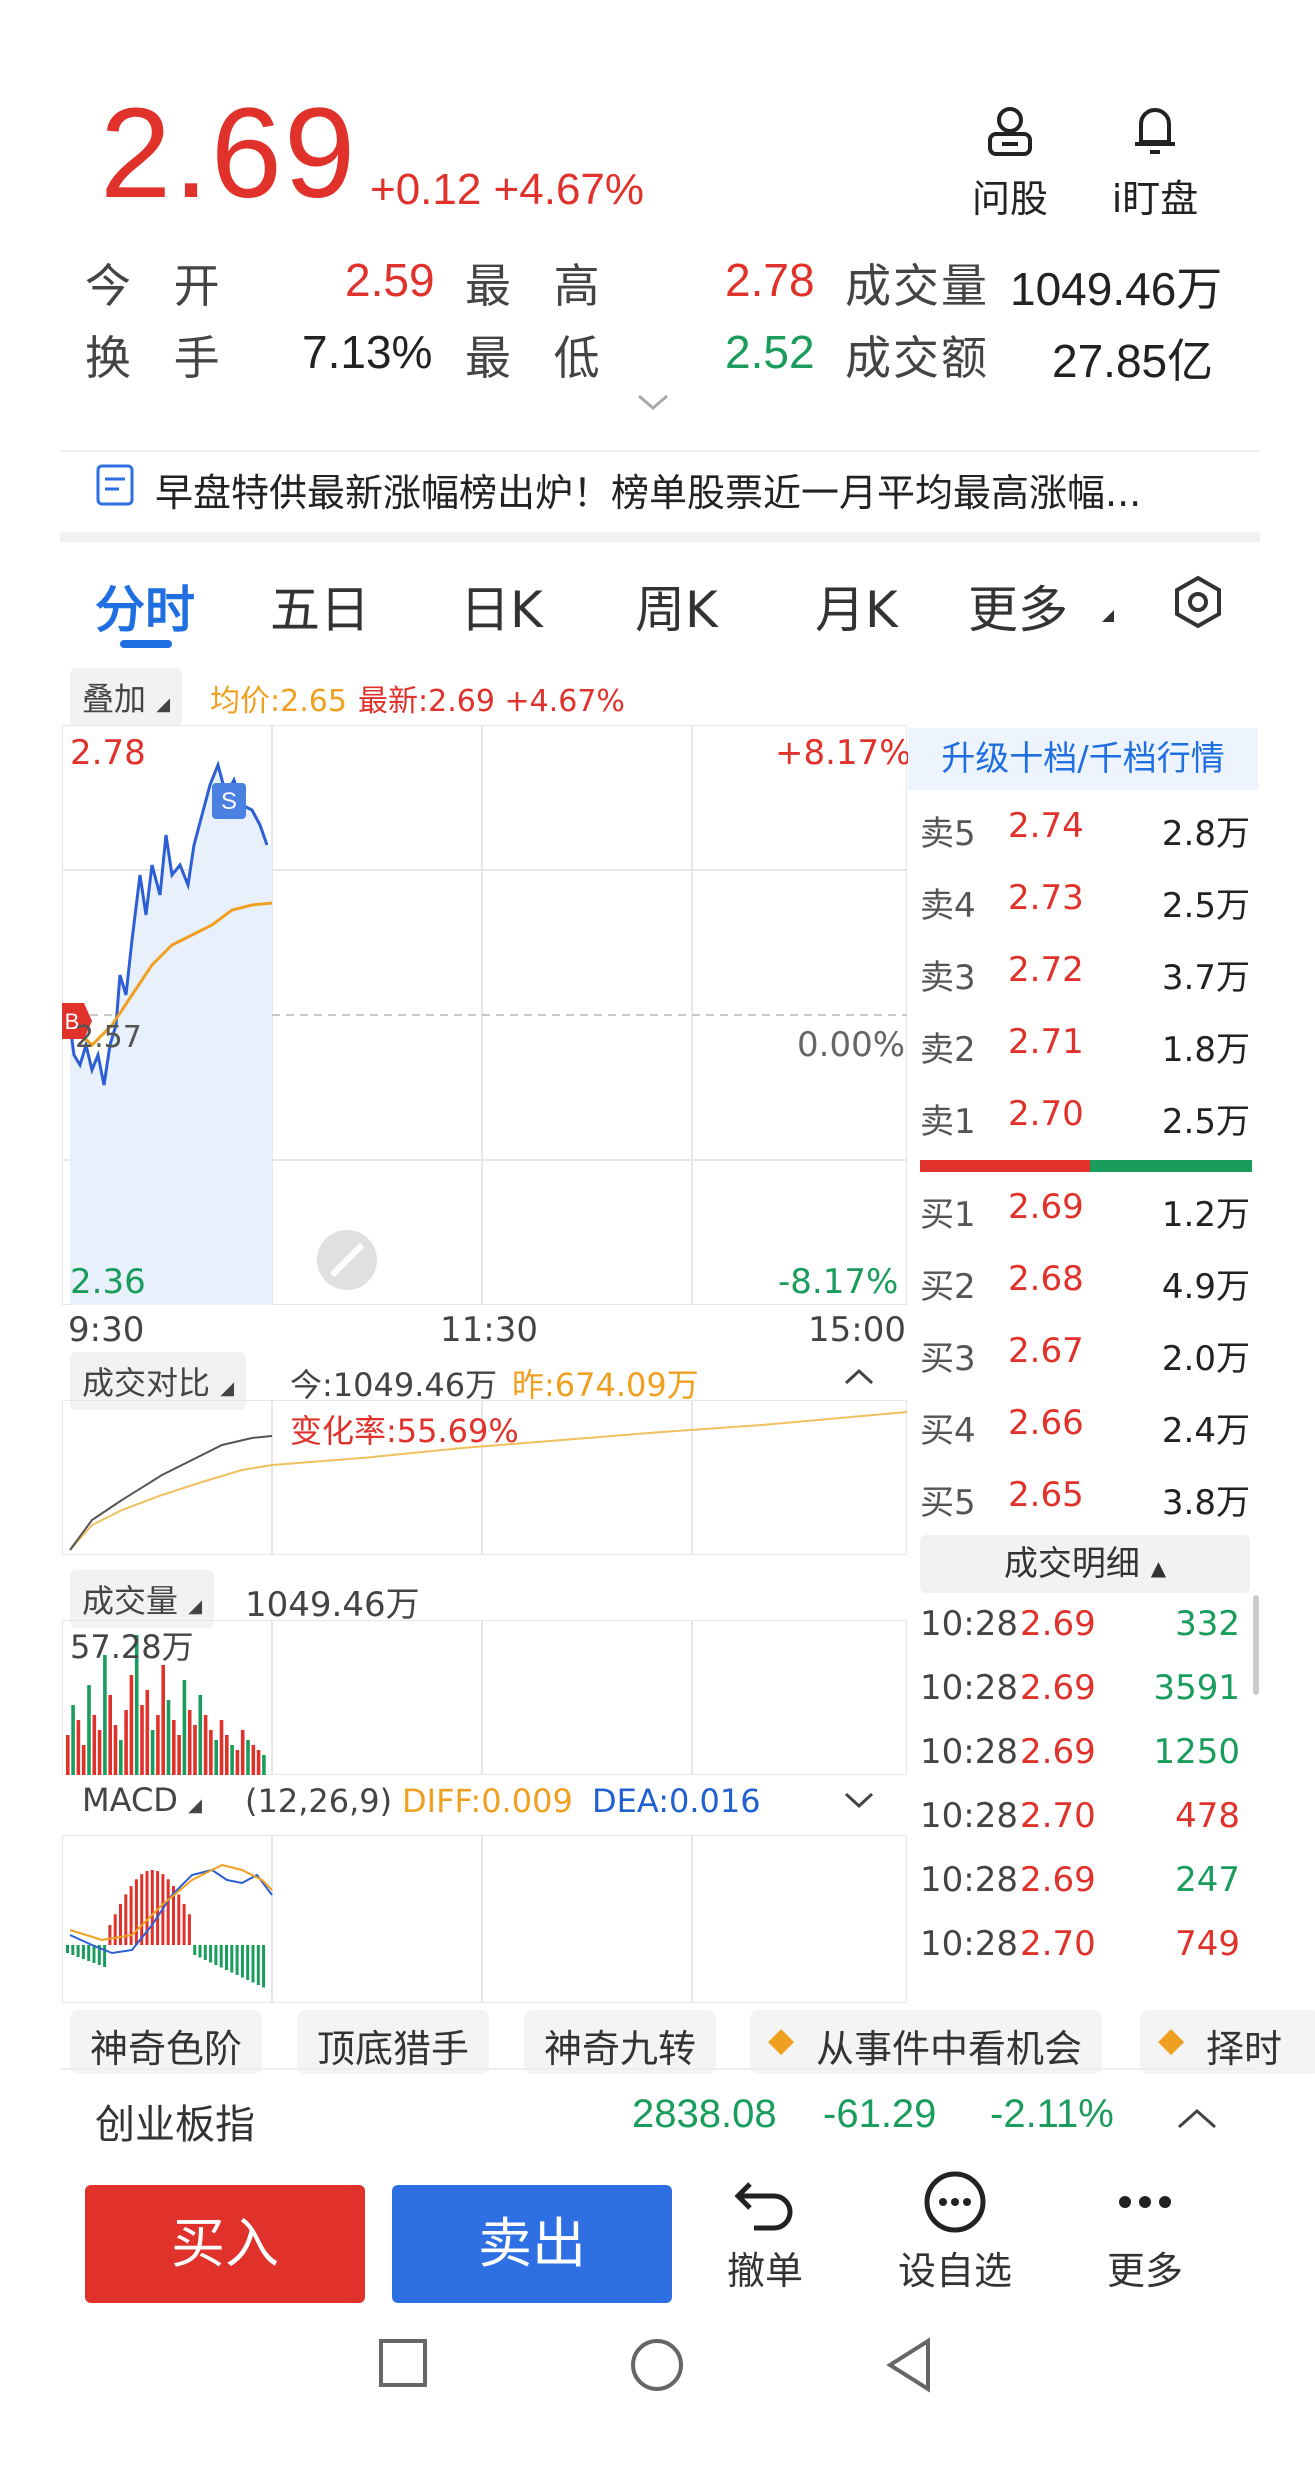 This screenshot has height=2486, width=1315. I want to click on turnover-value: 7.13%, so click(367, 352).